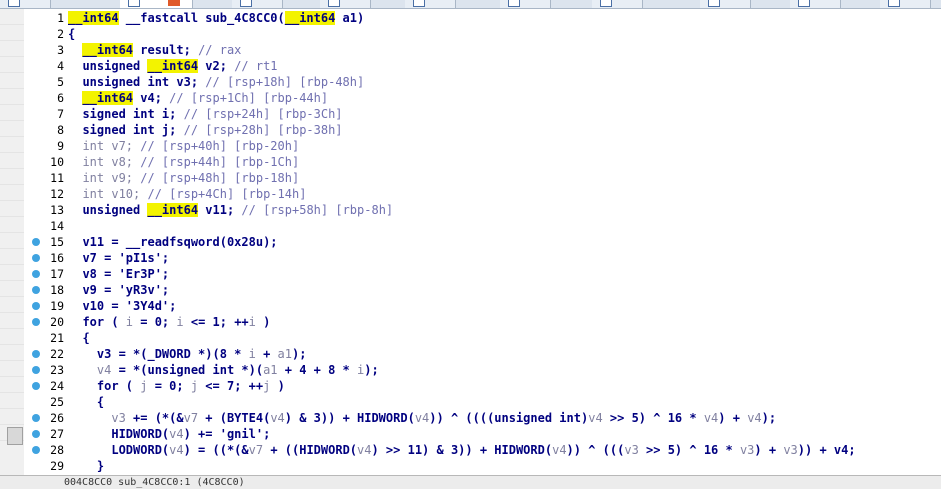 This screenshot has width=941, height=489. Describe the element at coordinates (815, 4) in the screenshot. I see `tab-names` at that location.